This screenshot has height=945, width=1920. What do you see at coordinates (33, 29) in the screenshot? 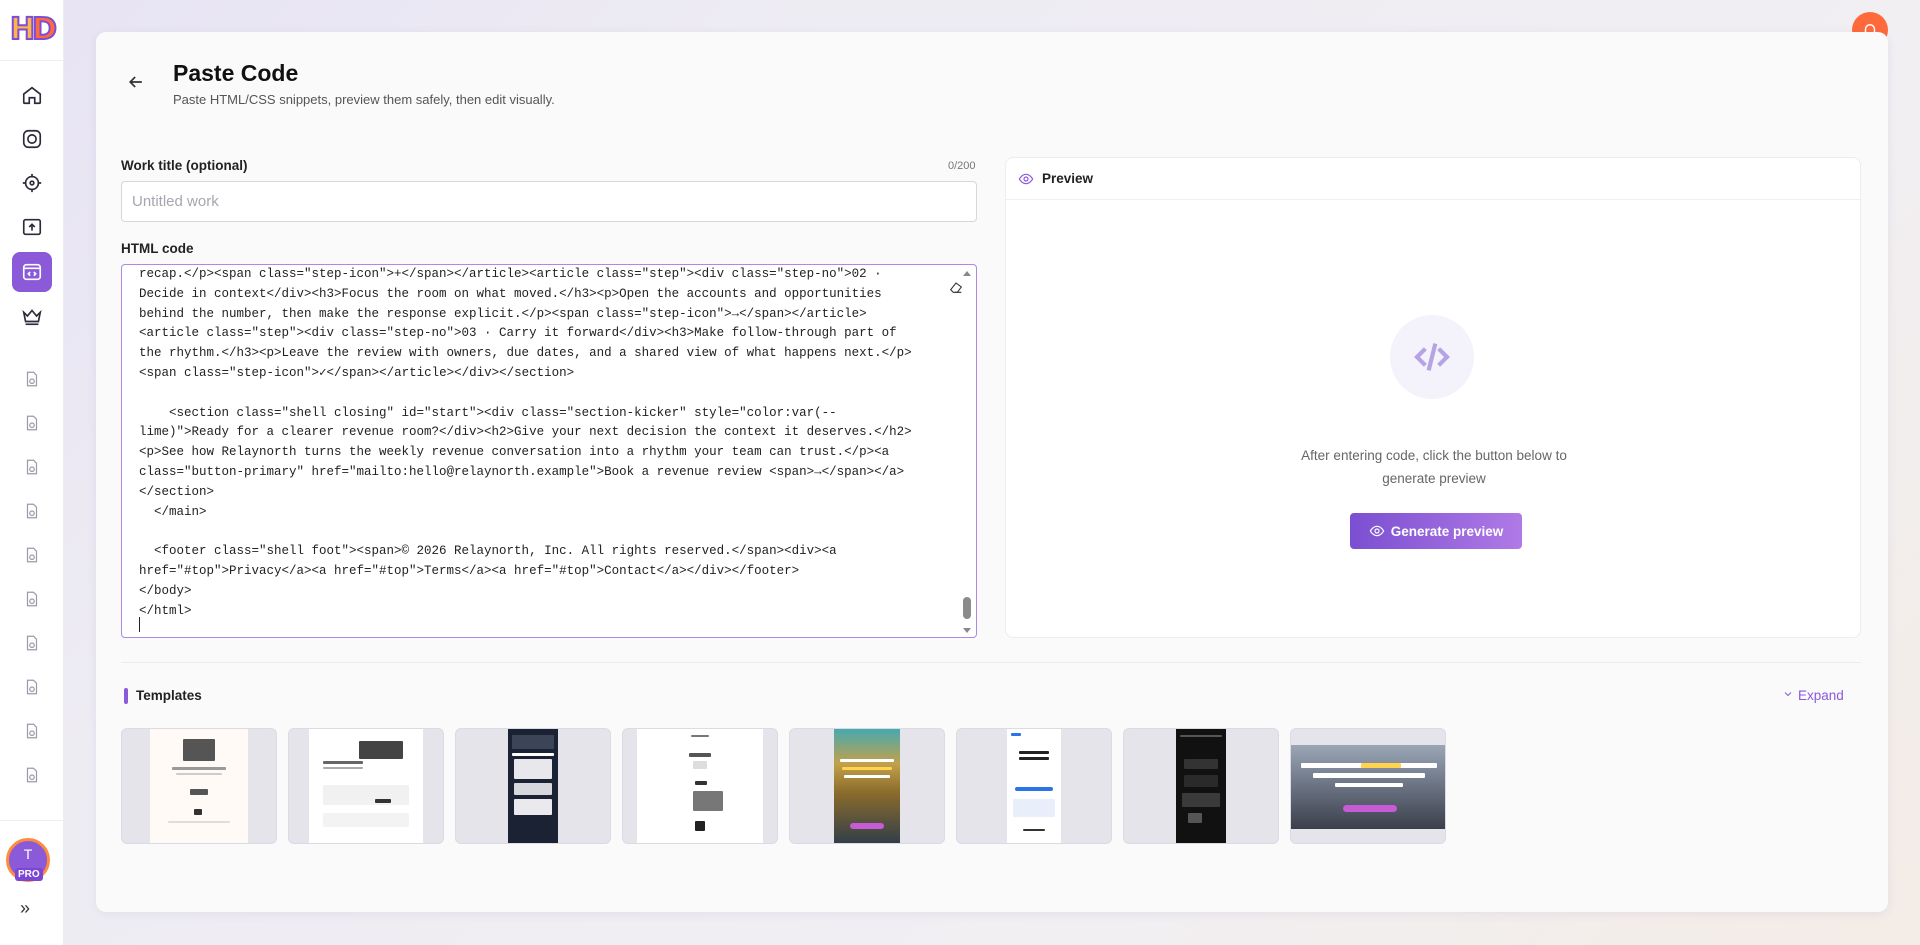
I see `app-logo: HD` at bounding box center [33, 29].